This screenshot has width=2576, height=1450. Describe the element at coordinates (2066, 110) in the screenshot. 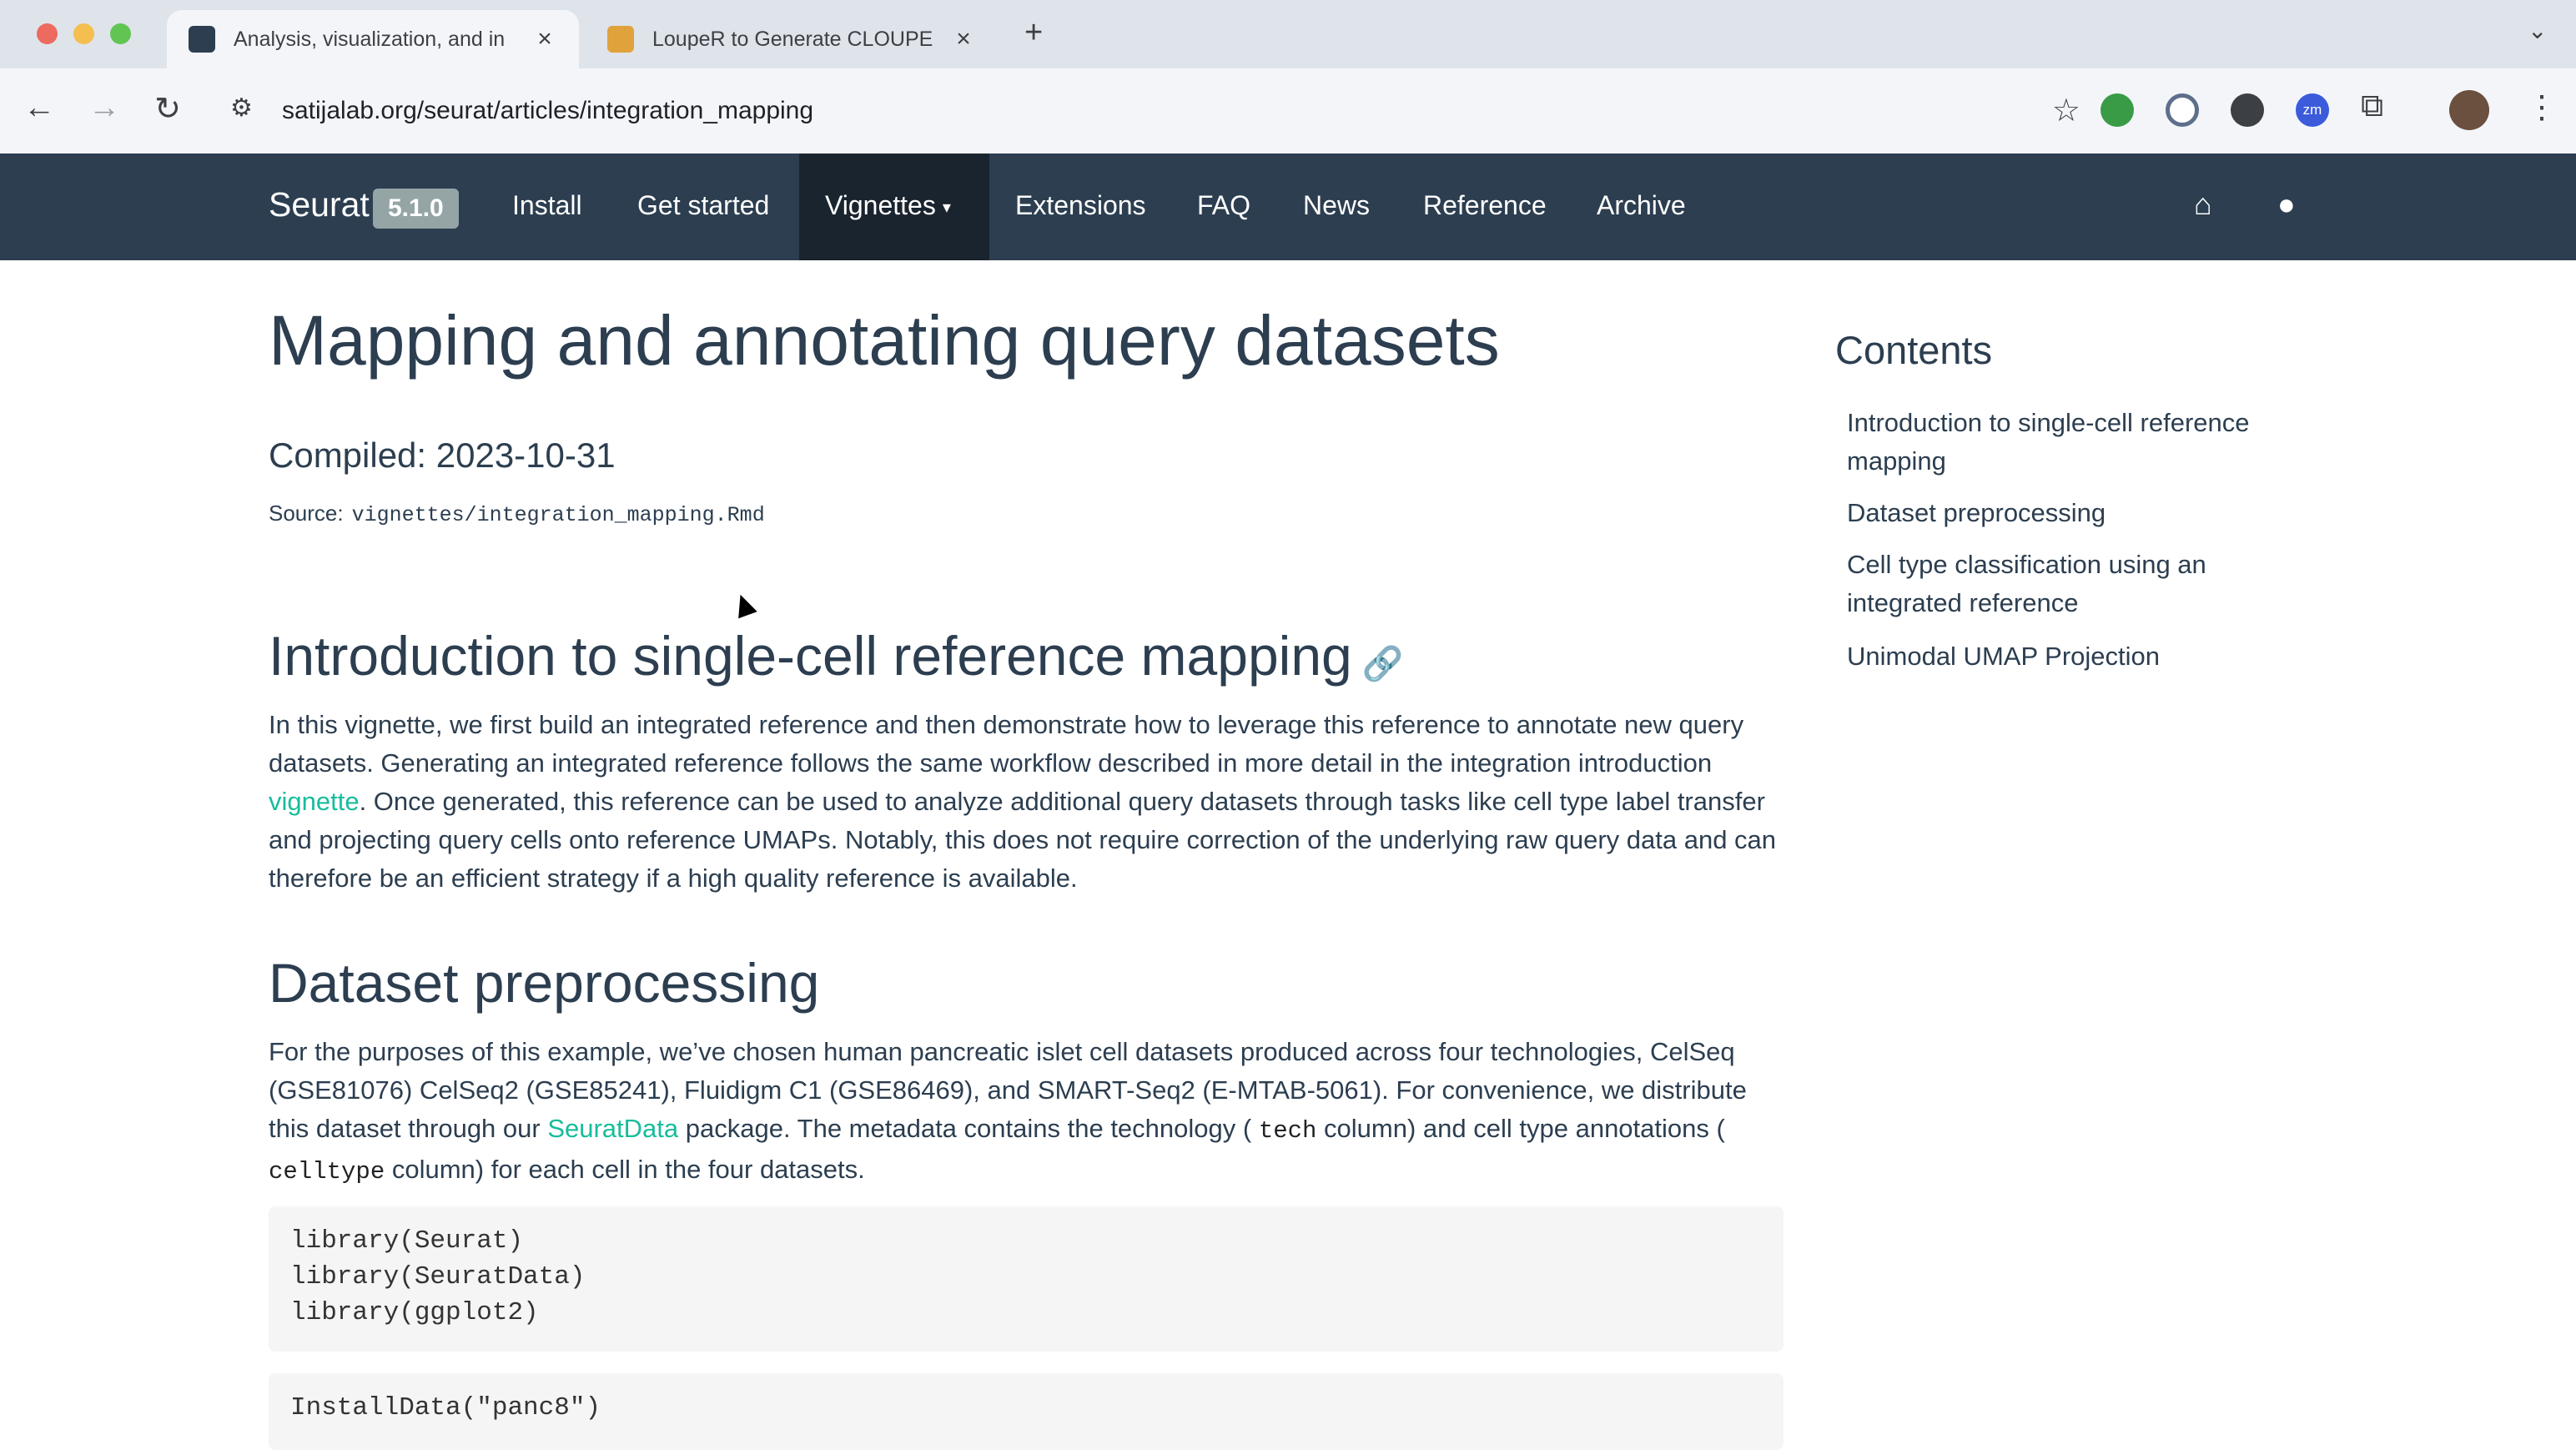

I see `bookmark-star-icon: ☆` at that location.